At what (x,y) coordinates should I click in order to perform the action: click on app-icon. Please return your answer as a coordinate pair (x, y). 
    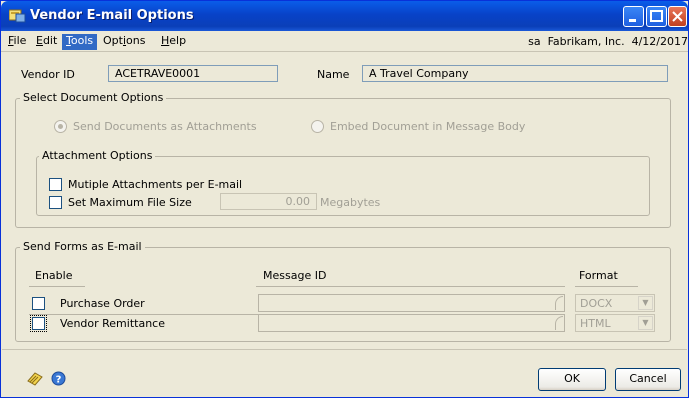
    Looking at the image, I should click on (17, 16).